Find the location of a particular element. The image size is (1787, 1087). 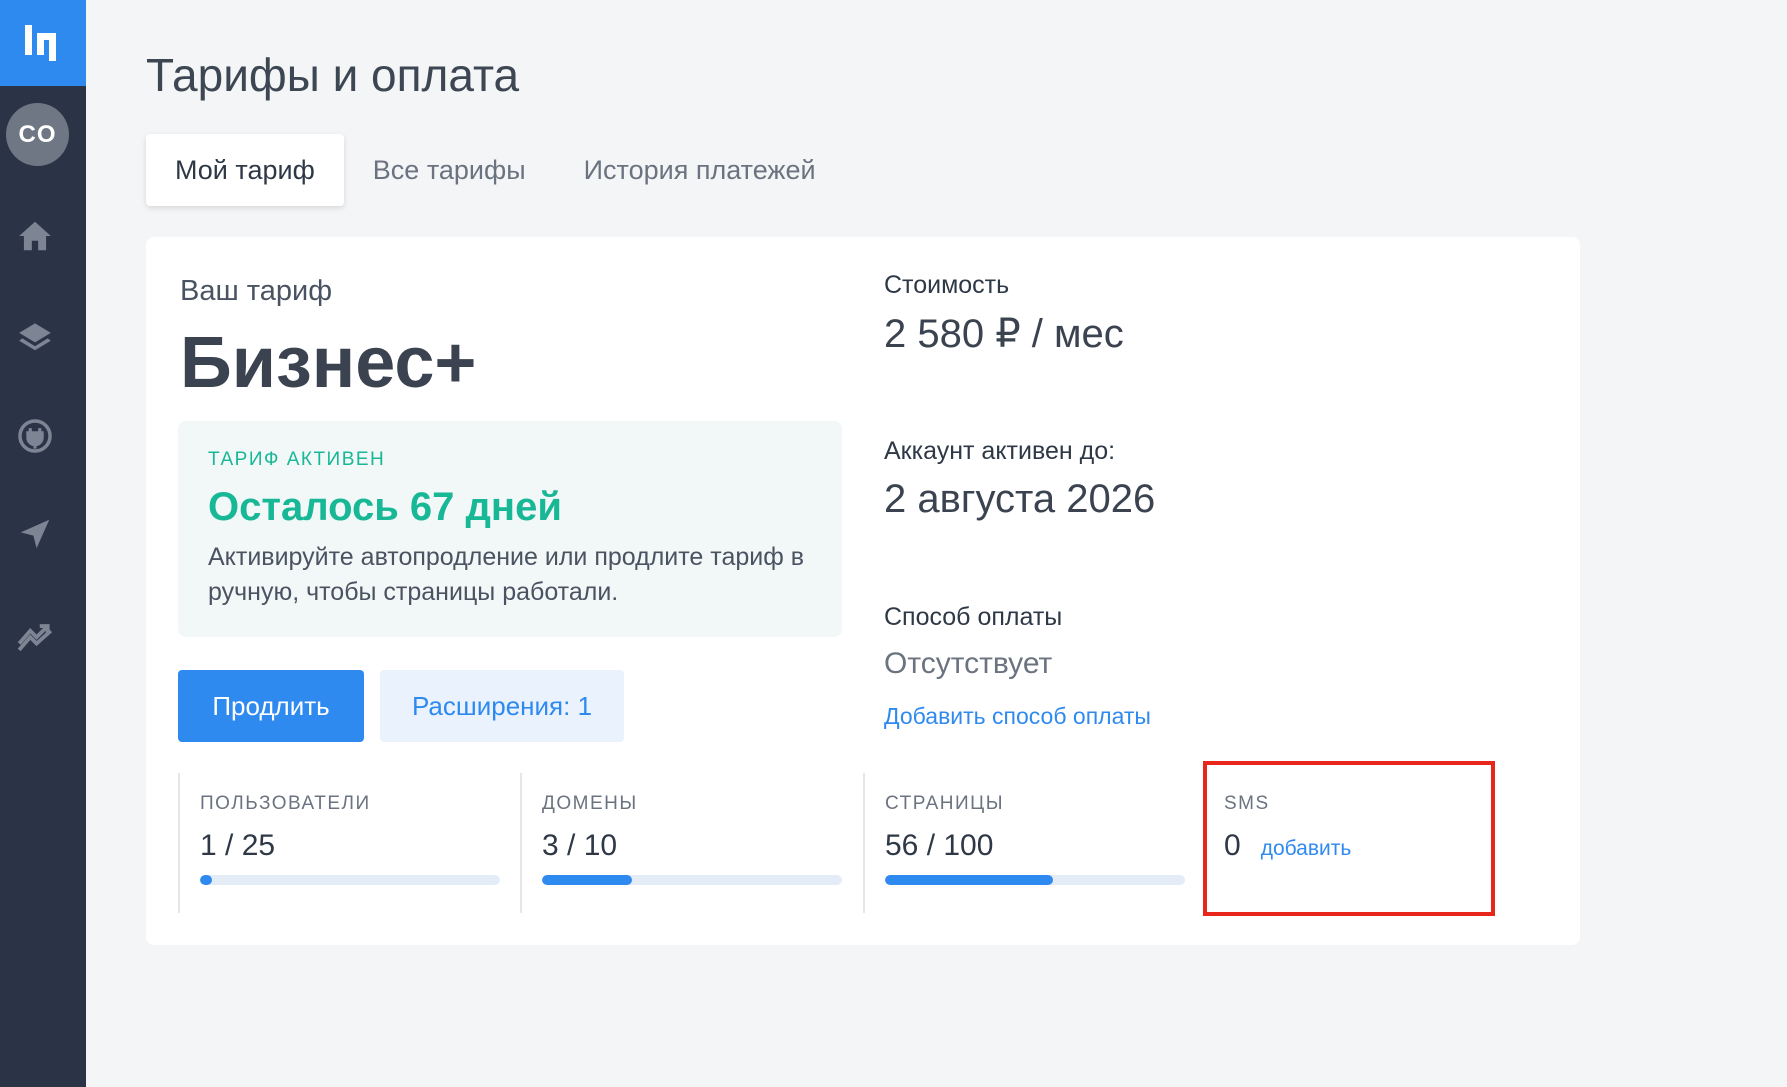

payment-method-label: Способ оплаты is located at coordinates (973, 617).